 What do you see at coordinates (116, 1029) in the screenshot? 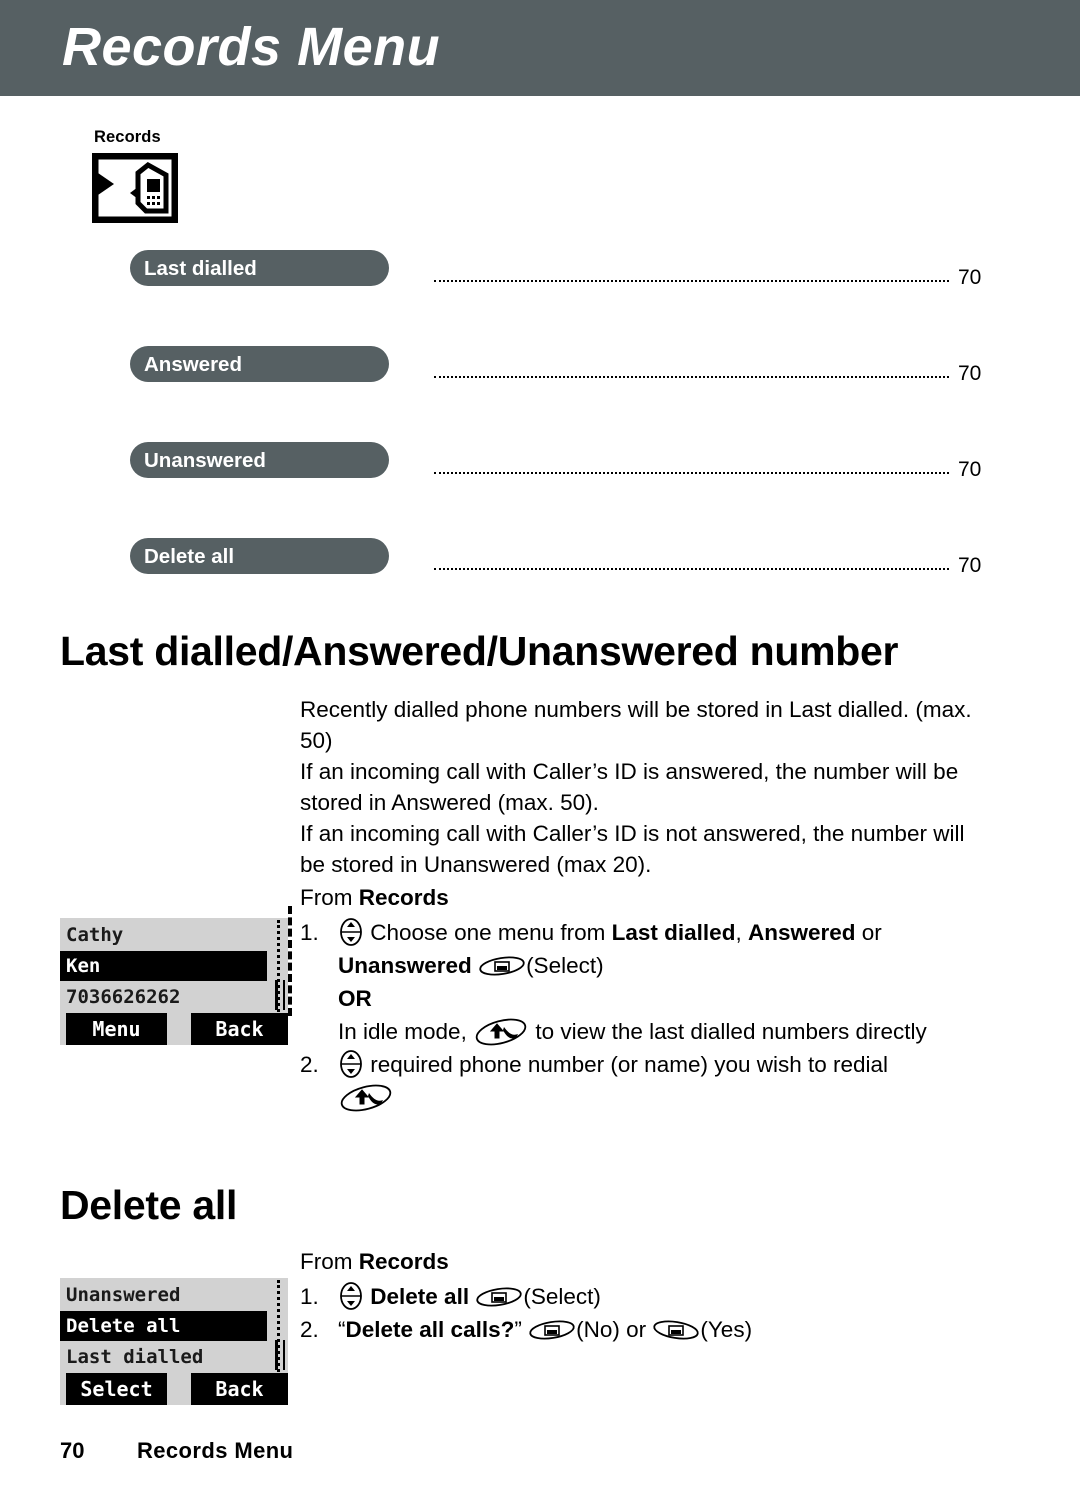
I see `phone-softkey-left: Menu` at bounding box center [116, 1029].